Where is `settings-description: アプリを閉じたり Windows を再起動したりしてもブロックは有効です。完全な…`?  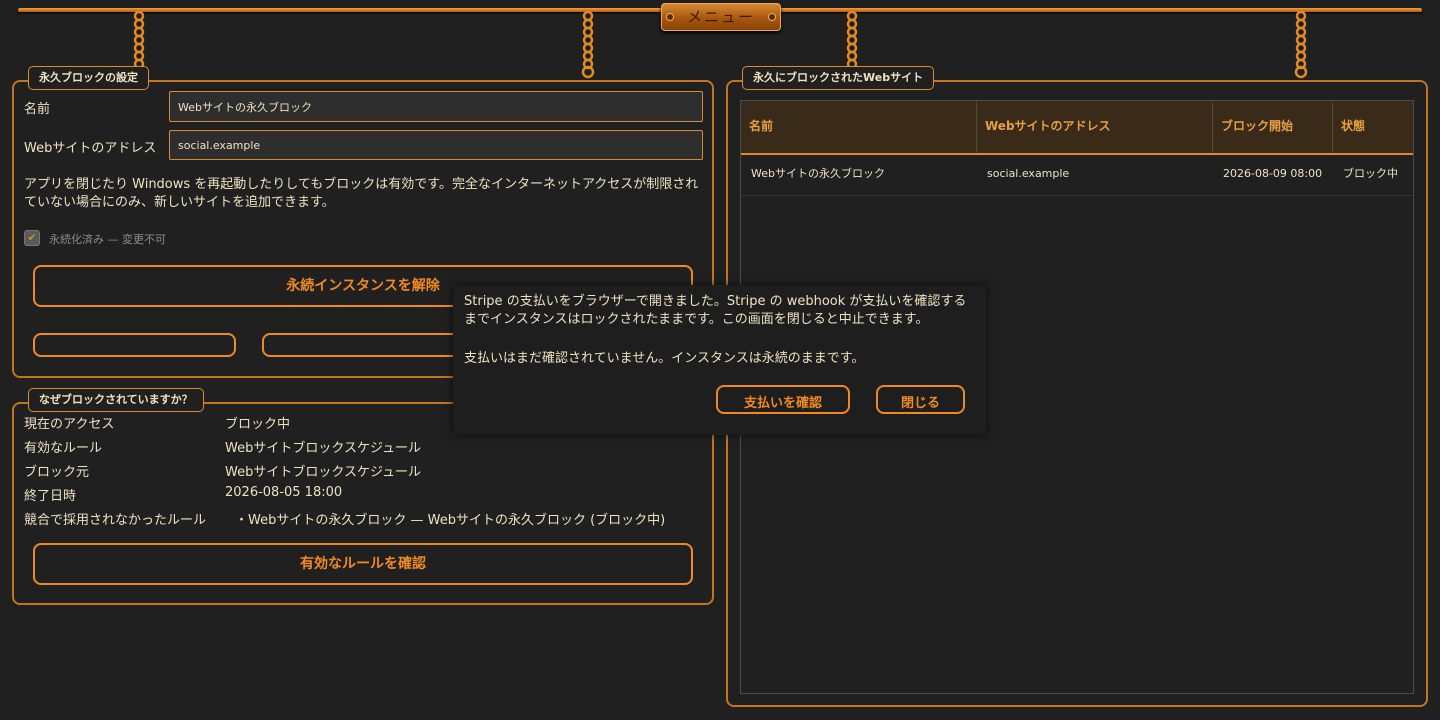 settings-description: アプリを閉じたり Windows を再起動したりしてもブロックは有効です。完全な… is located at coordinates (361, 193).